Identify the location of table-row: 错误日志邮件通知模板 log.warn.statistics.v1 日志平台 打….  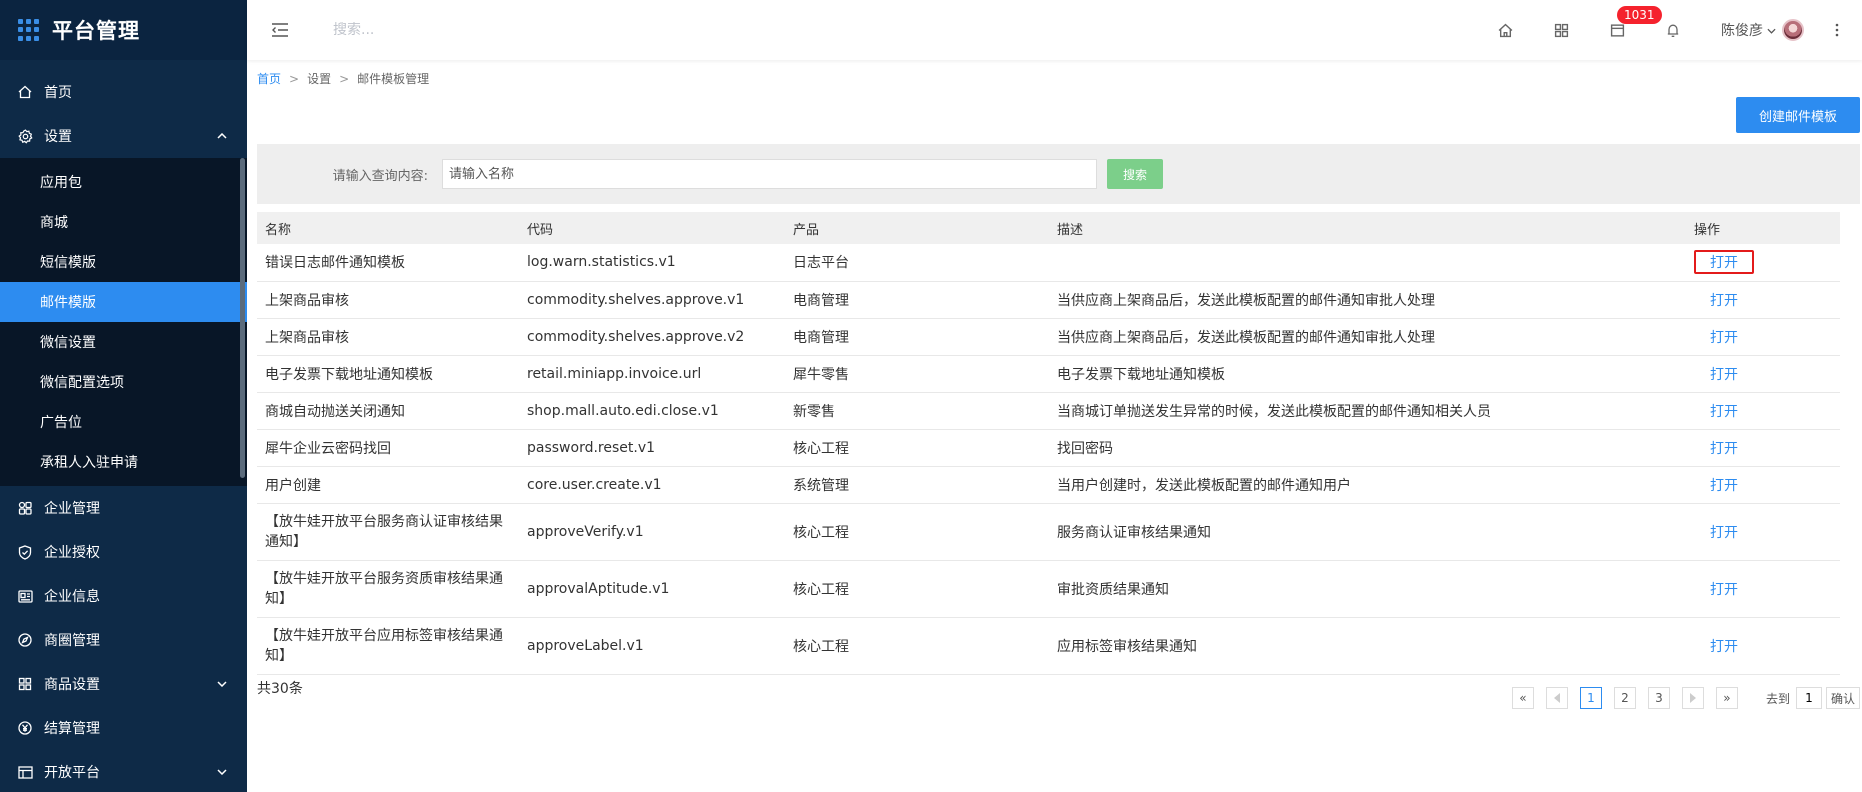
(1048, 263).